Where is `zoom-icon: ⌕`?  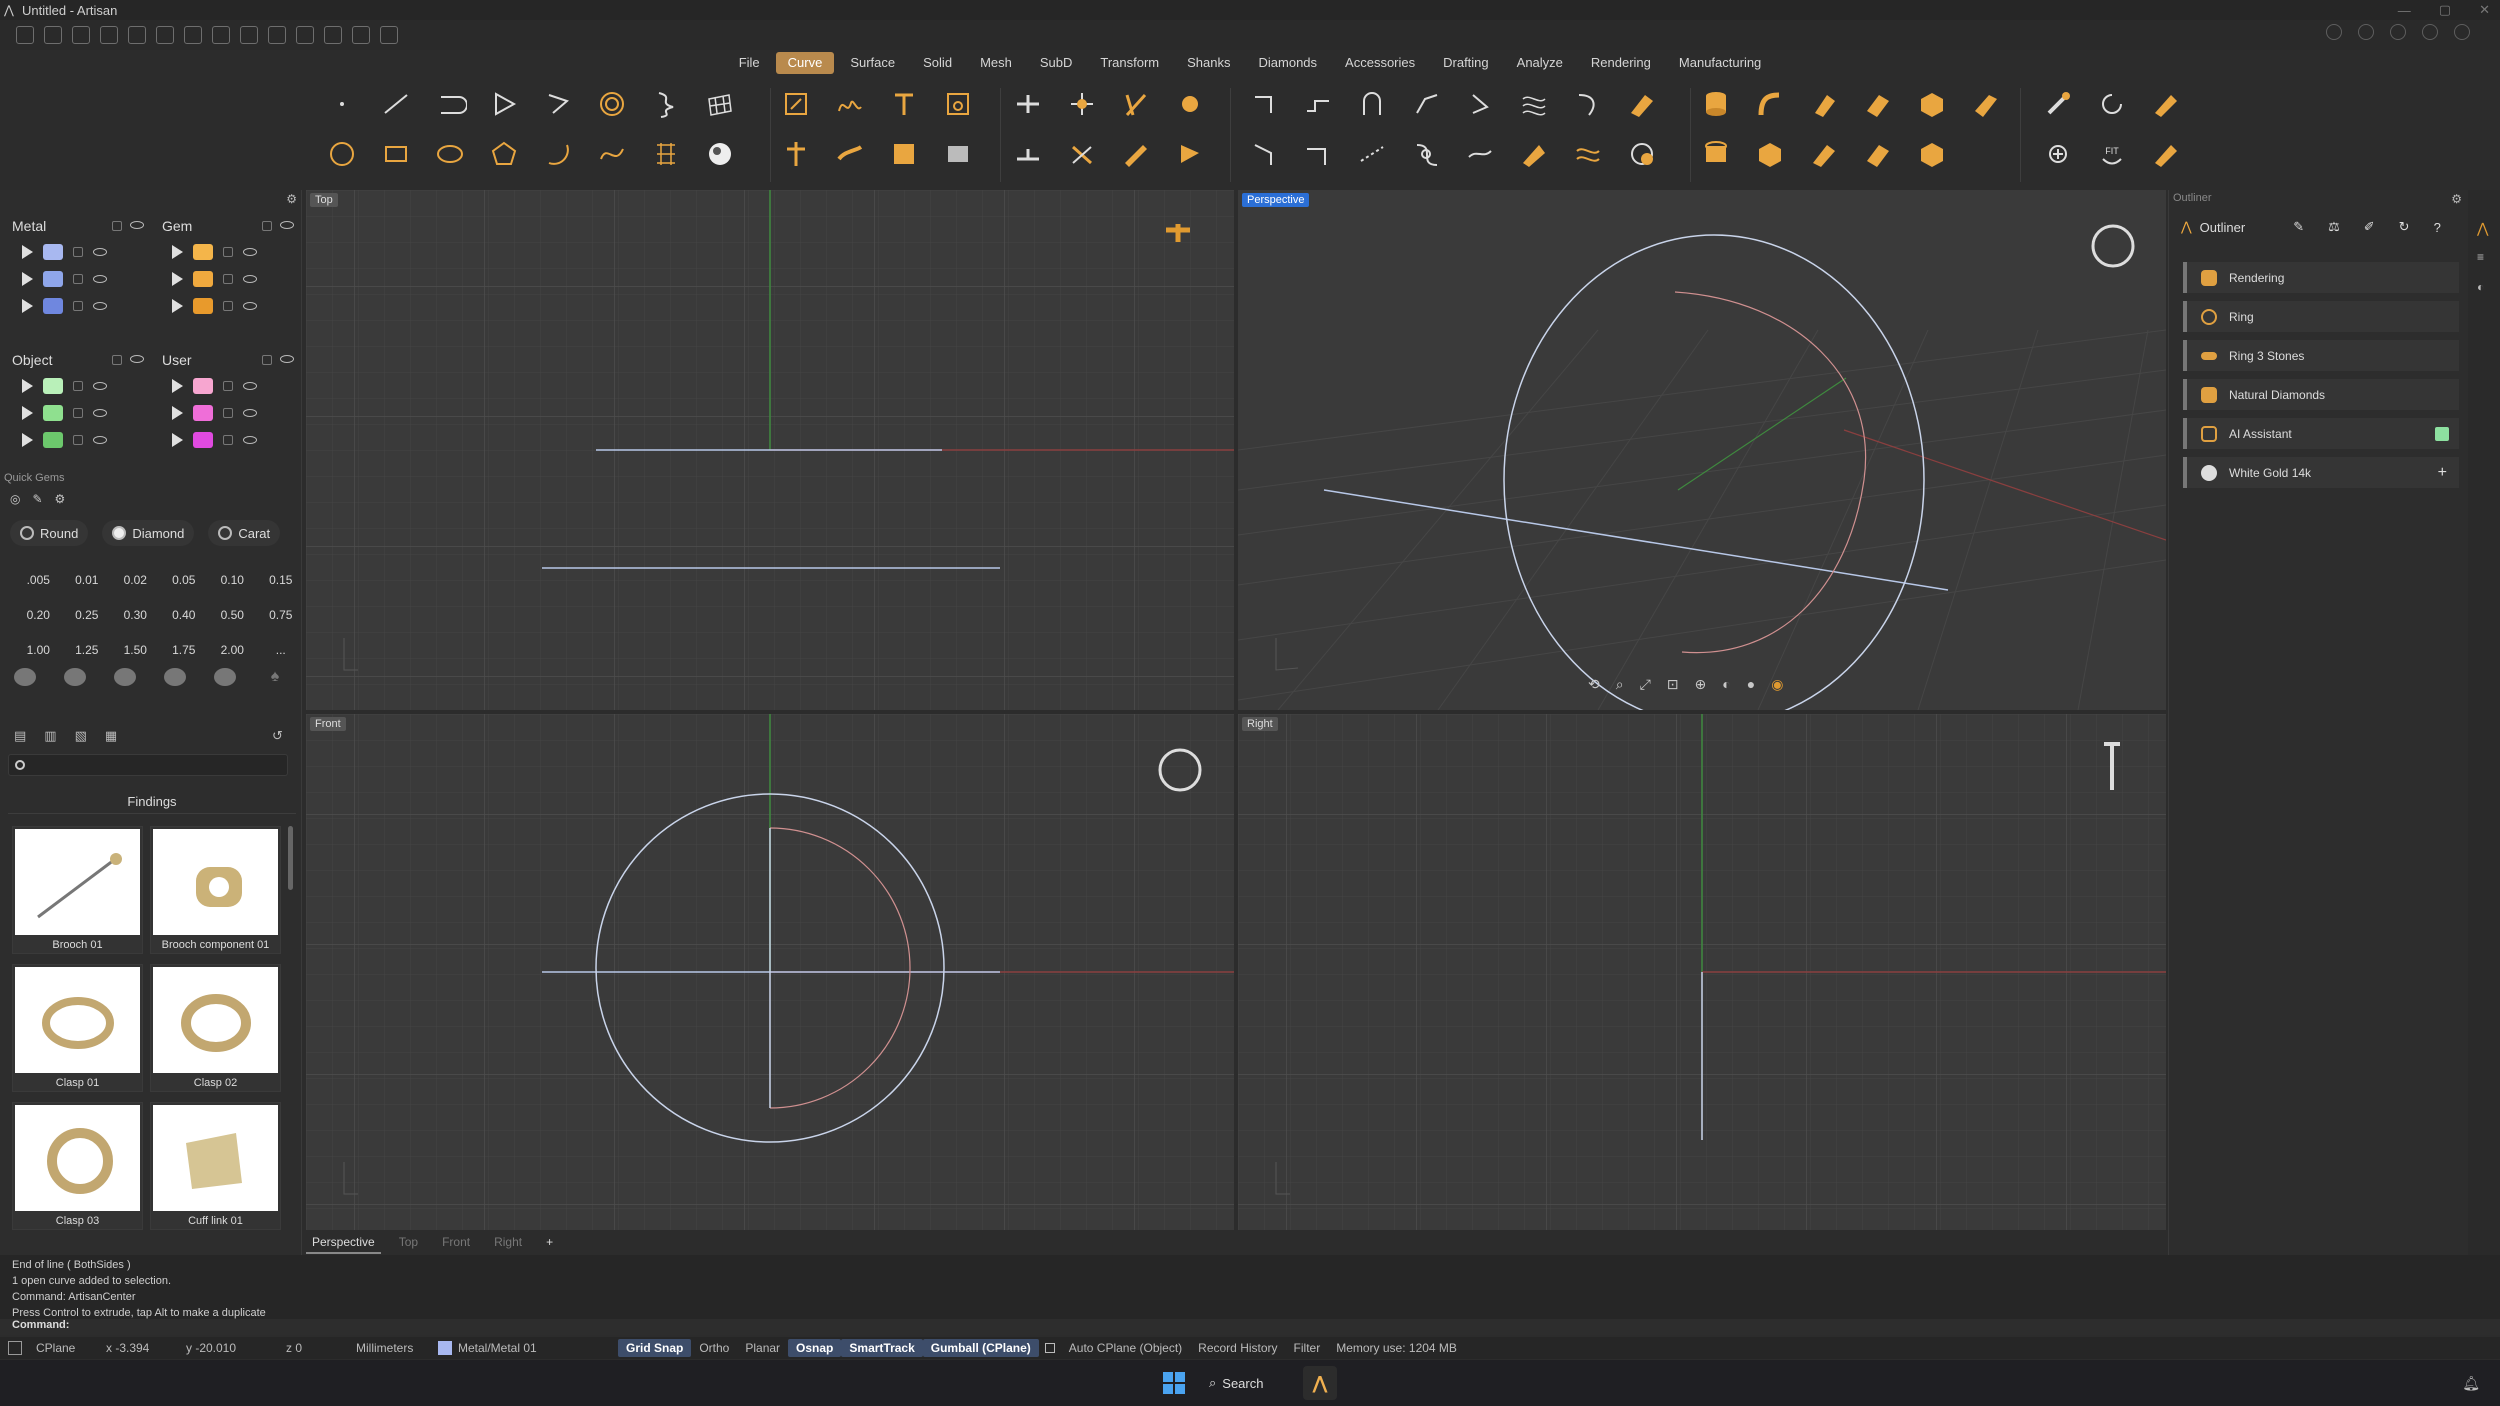
zoom-icon: ⌕ is located at coordinates (1620, 684).